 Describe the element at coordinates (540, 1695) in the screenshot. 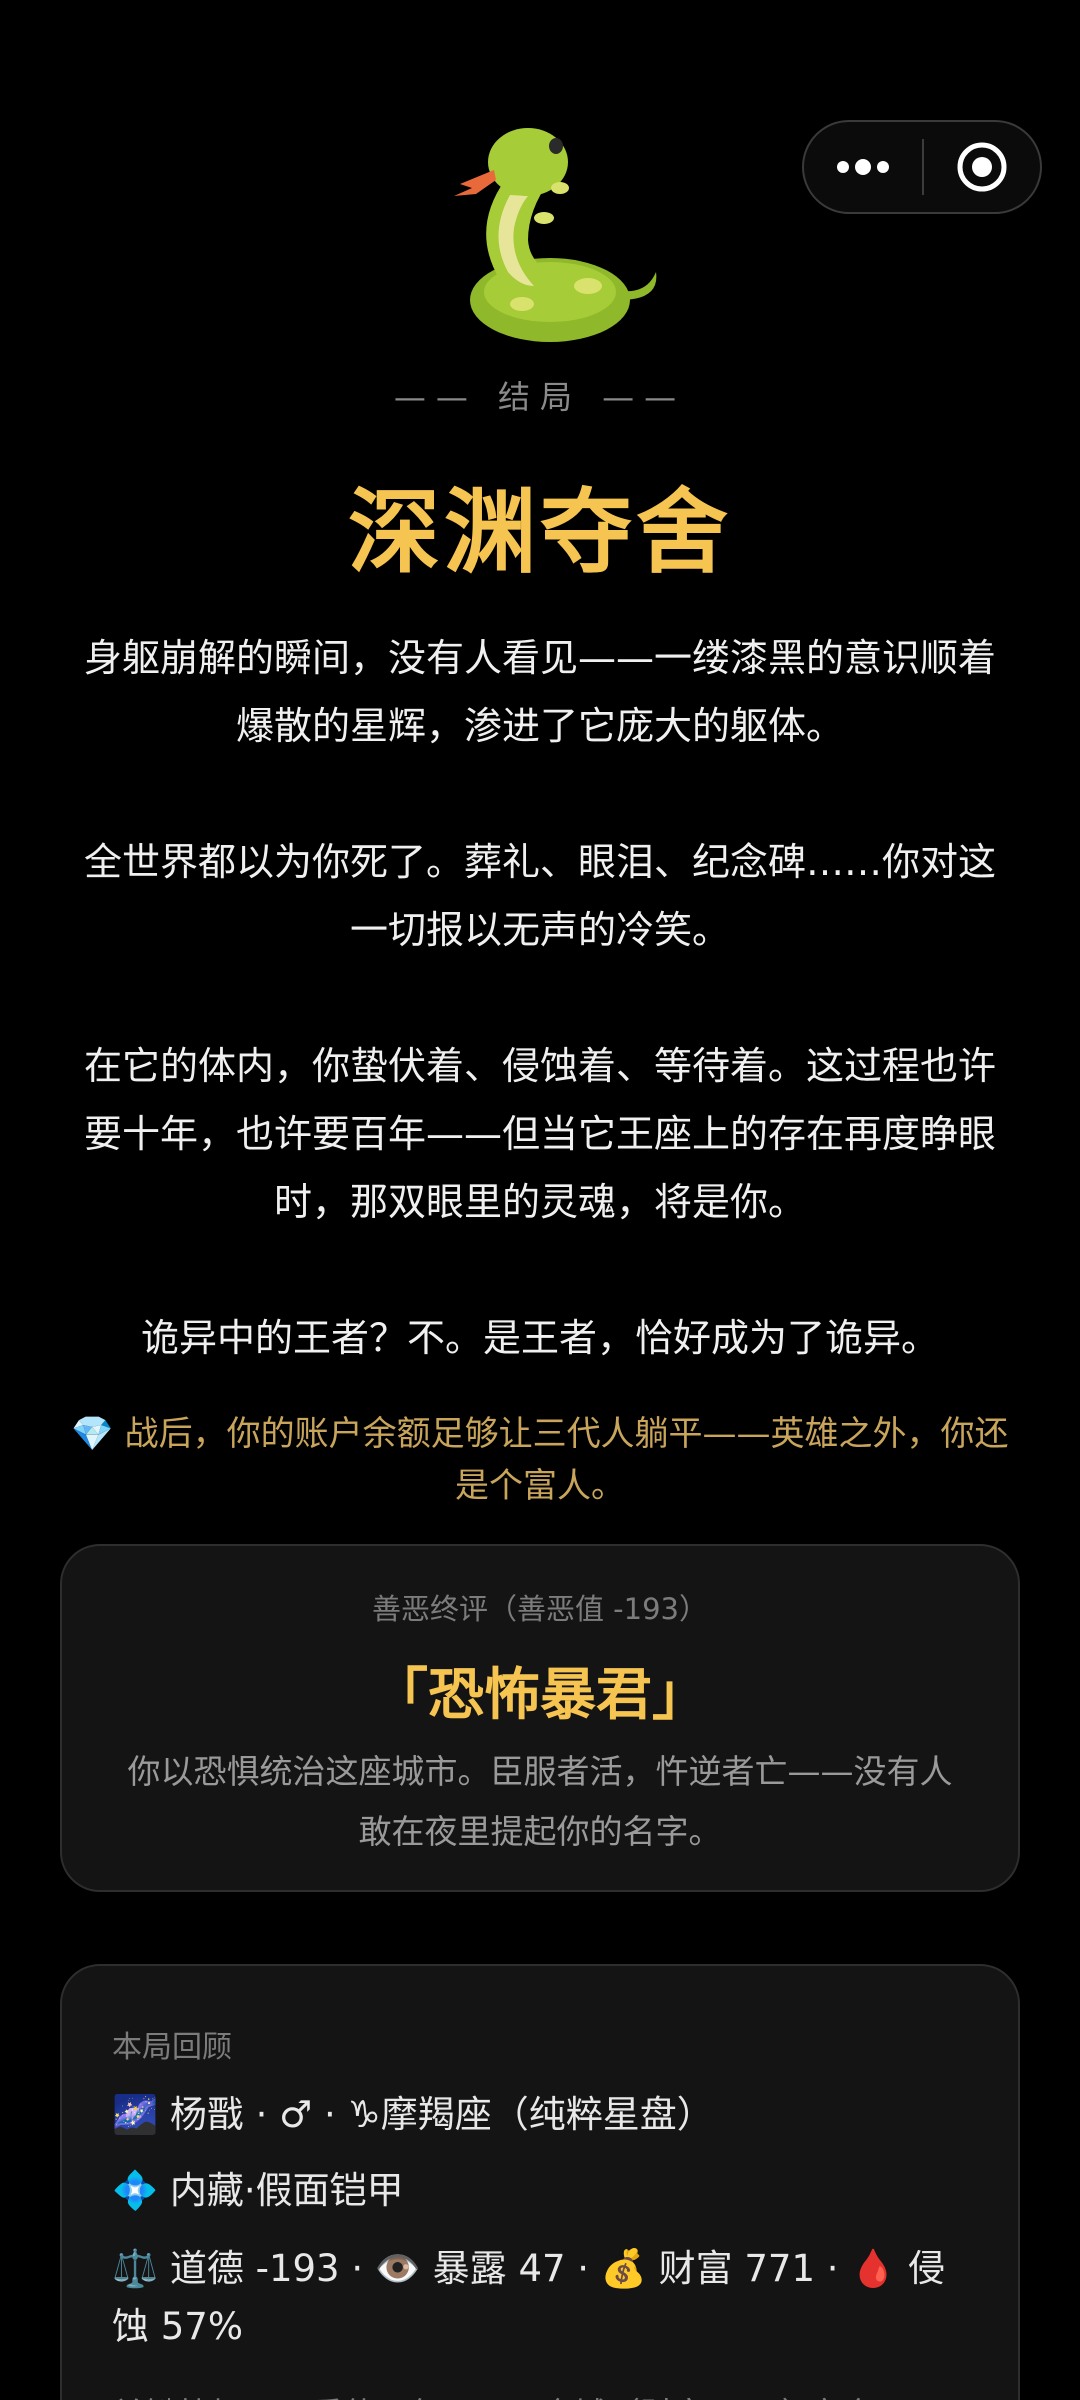

I see `verdict-title: 「恐怖暴君」` at that location.